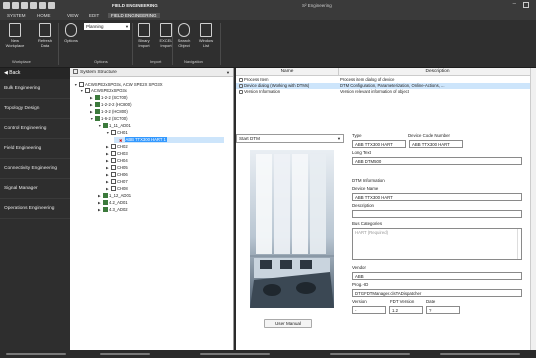 The width and height of the screenshot is (536, 358). I want to click on undo-icon, so click(24, 5).